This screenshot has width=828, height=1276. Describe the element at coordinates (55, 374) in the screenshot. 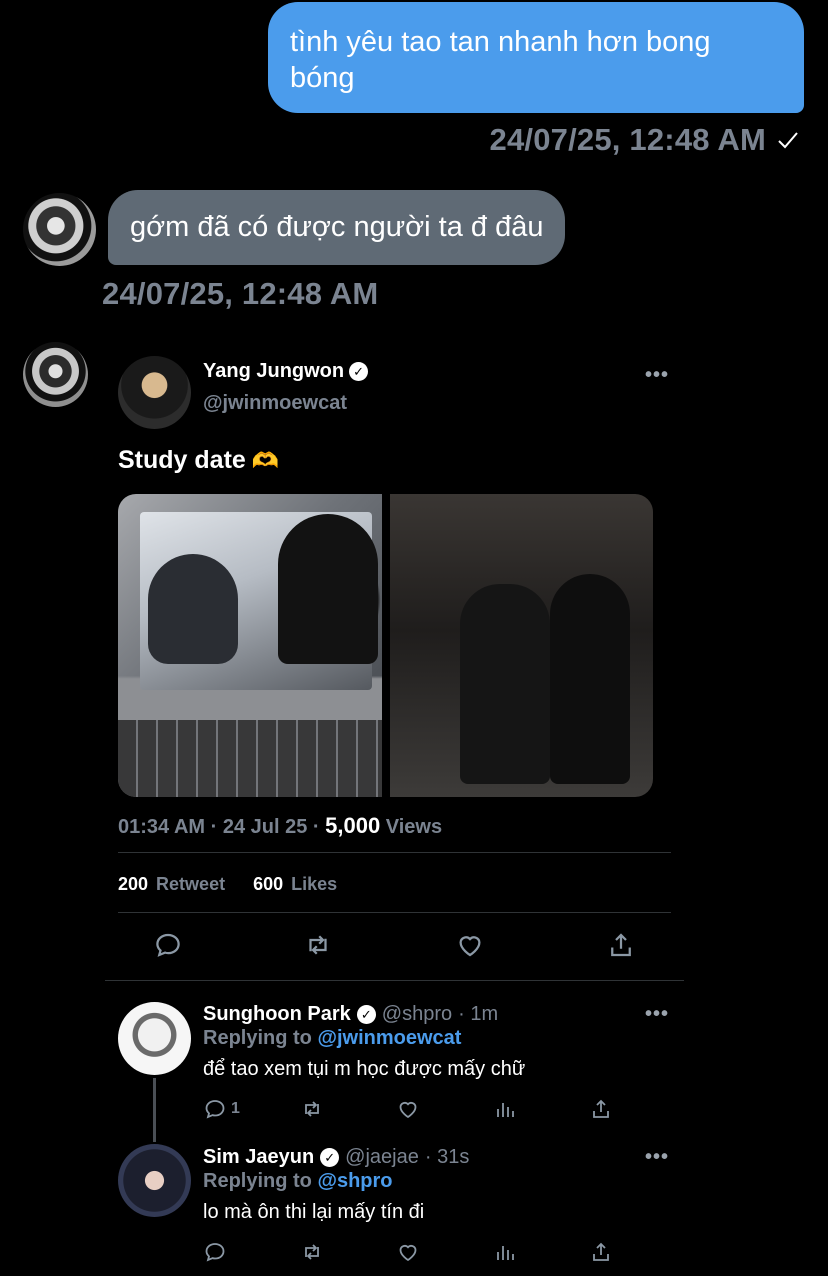

I see `sender-avatar-shared` at that location.